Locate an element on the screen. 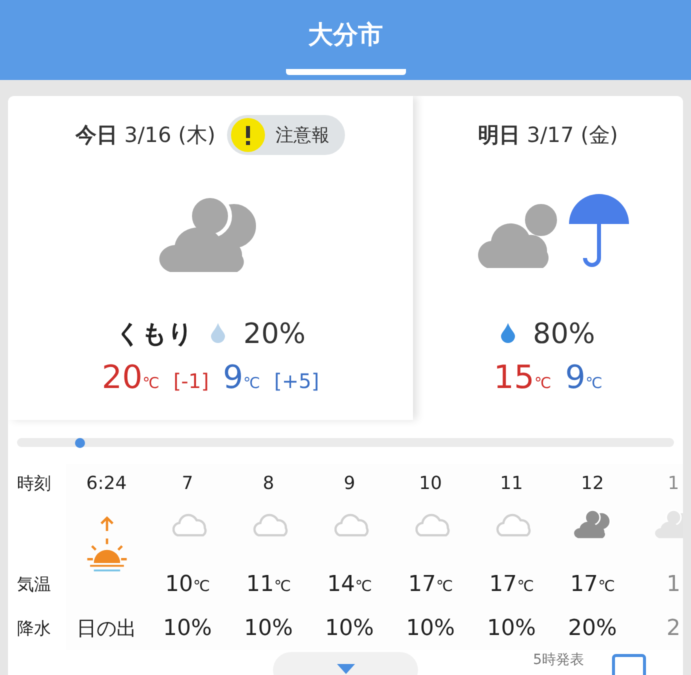  hour-precip: 日の出 is located at coordinates (106, 628).